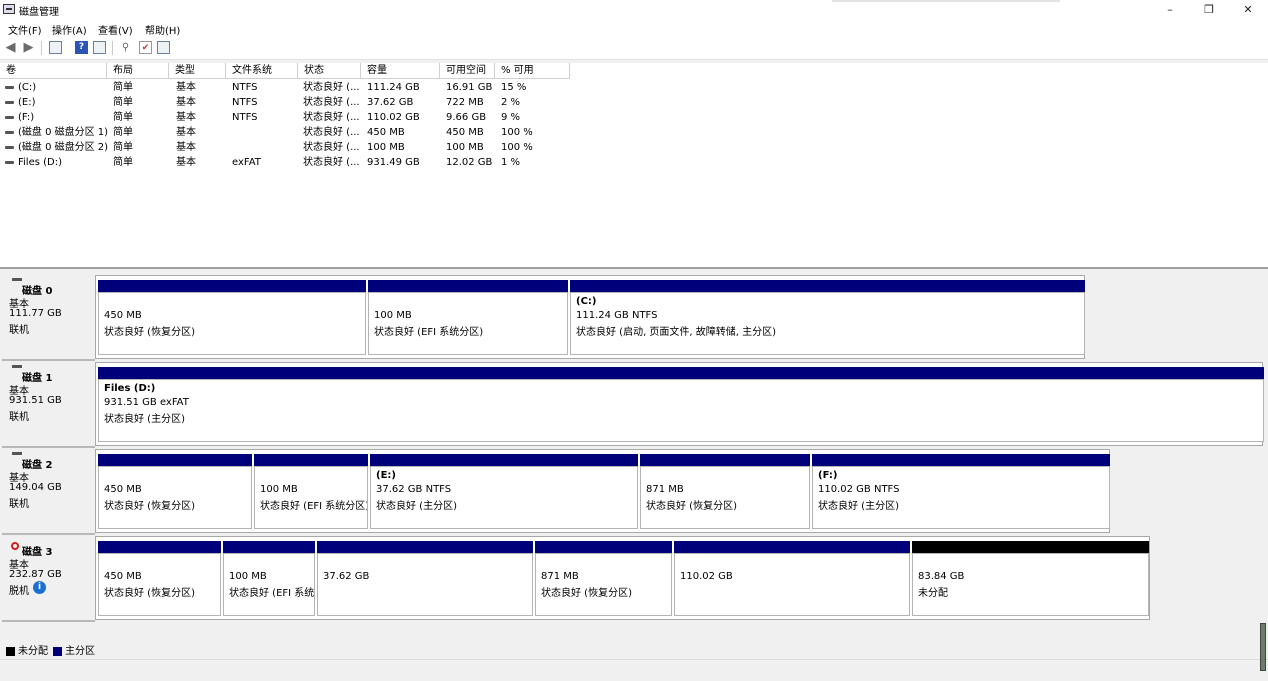  I want to click on restore-button: ❐, so click(1209, 9).